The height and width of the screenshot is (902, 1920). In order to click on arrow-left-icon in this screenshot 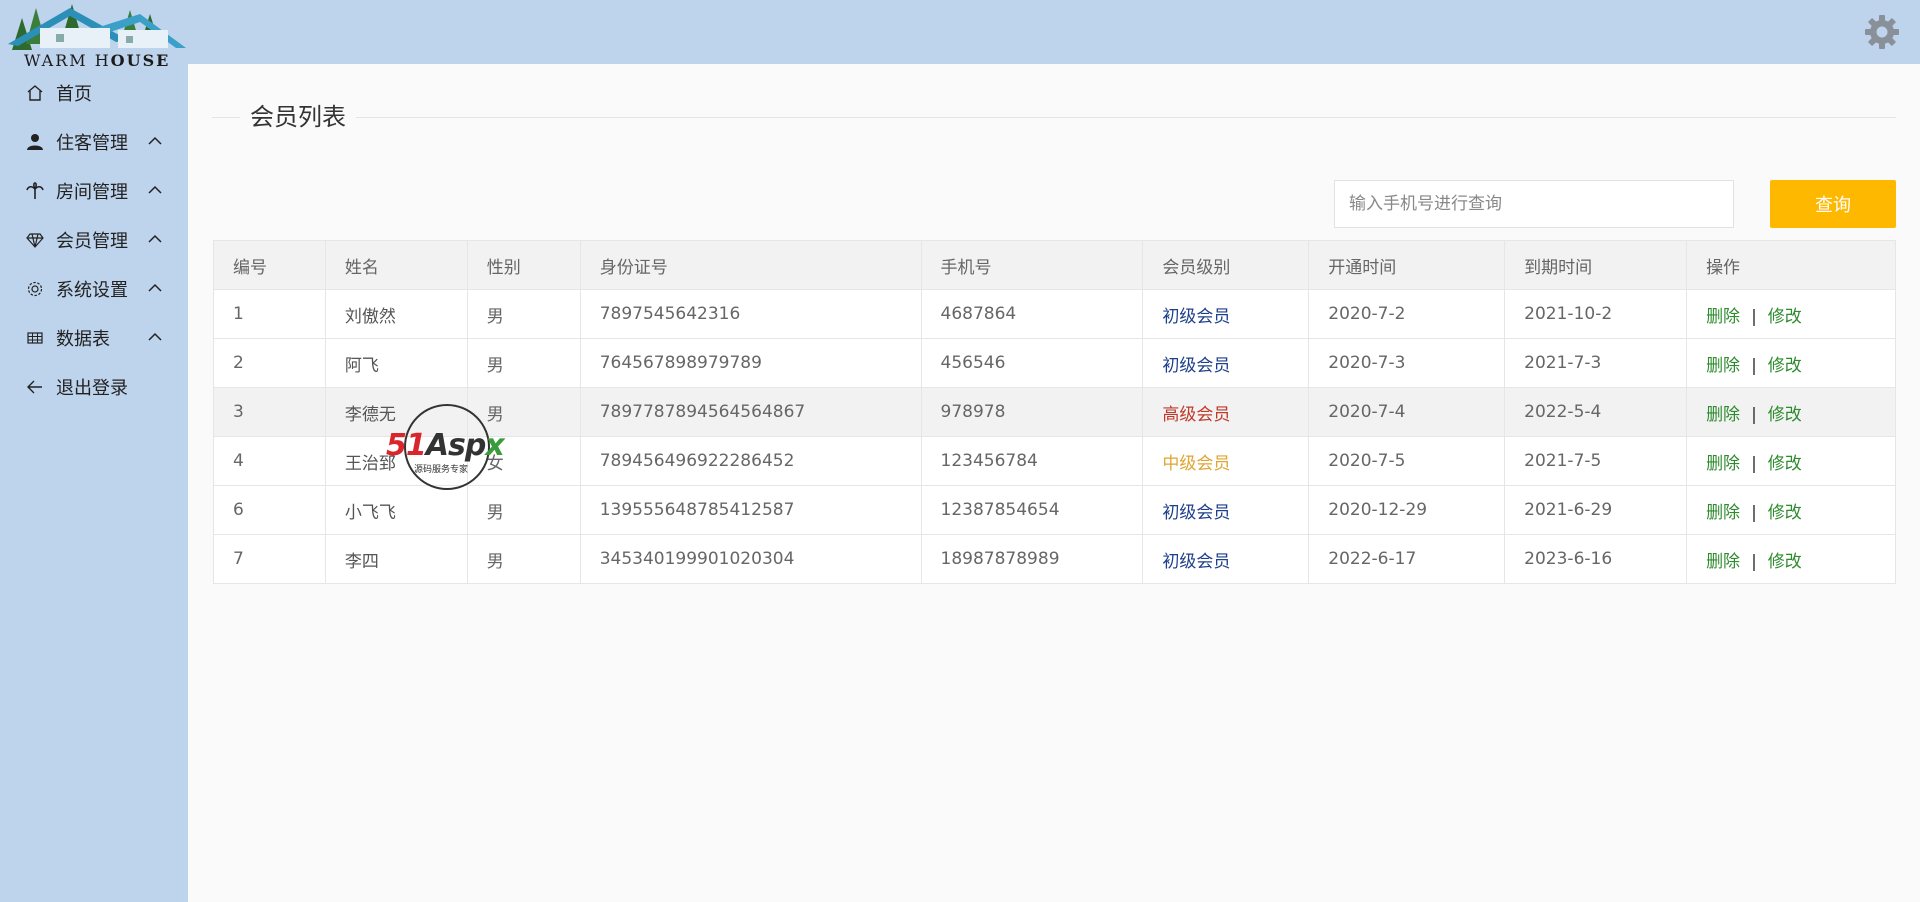, I will do `click(35, 387)`.